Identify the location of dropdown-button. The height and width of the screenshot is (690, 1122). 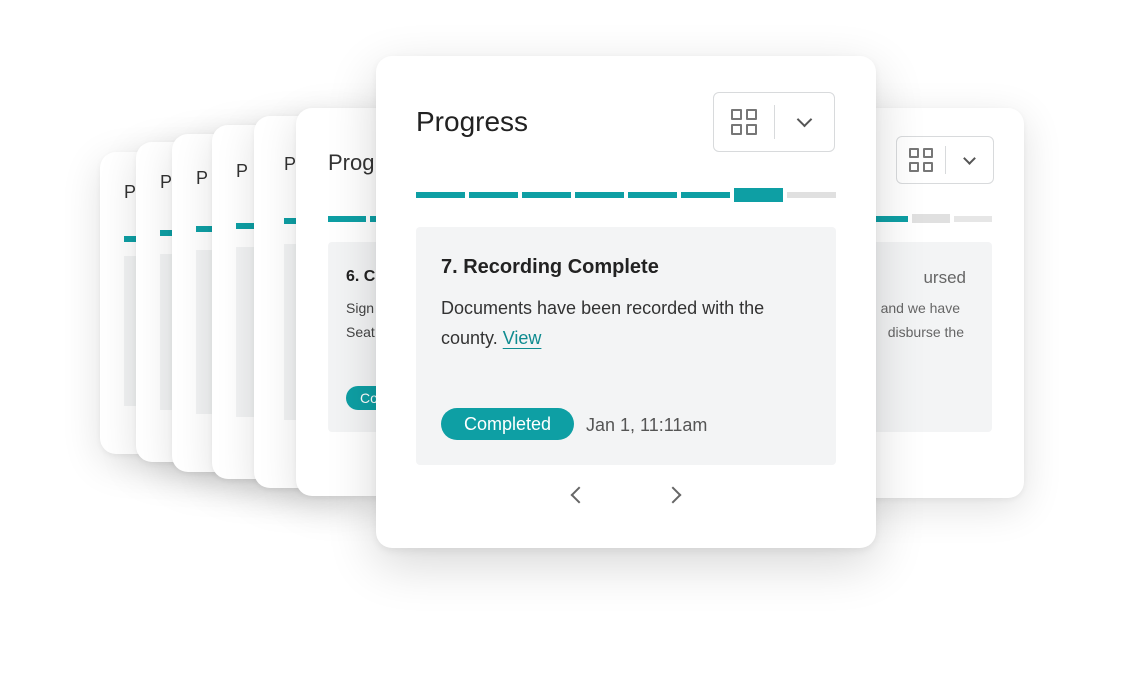
(804, 122).